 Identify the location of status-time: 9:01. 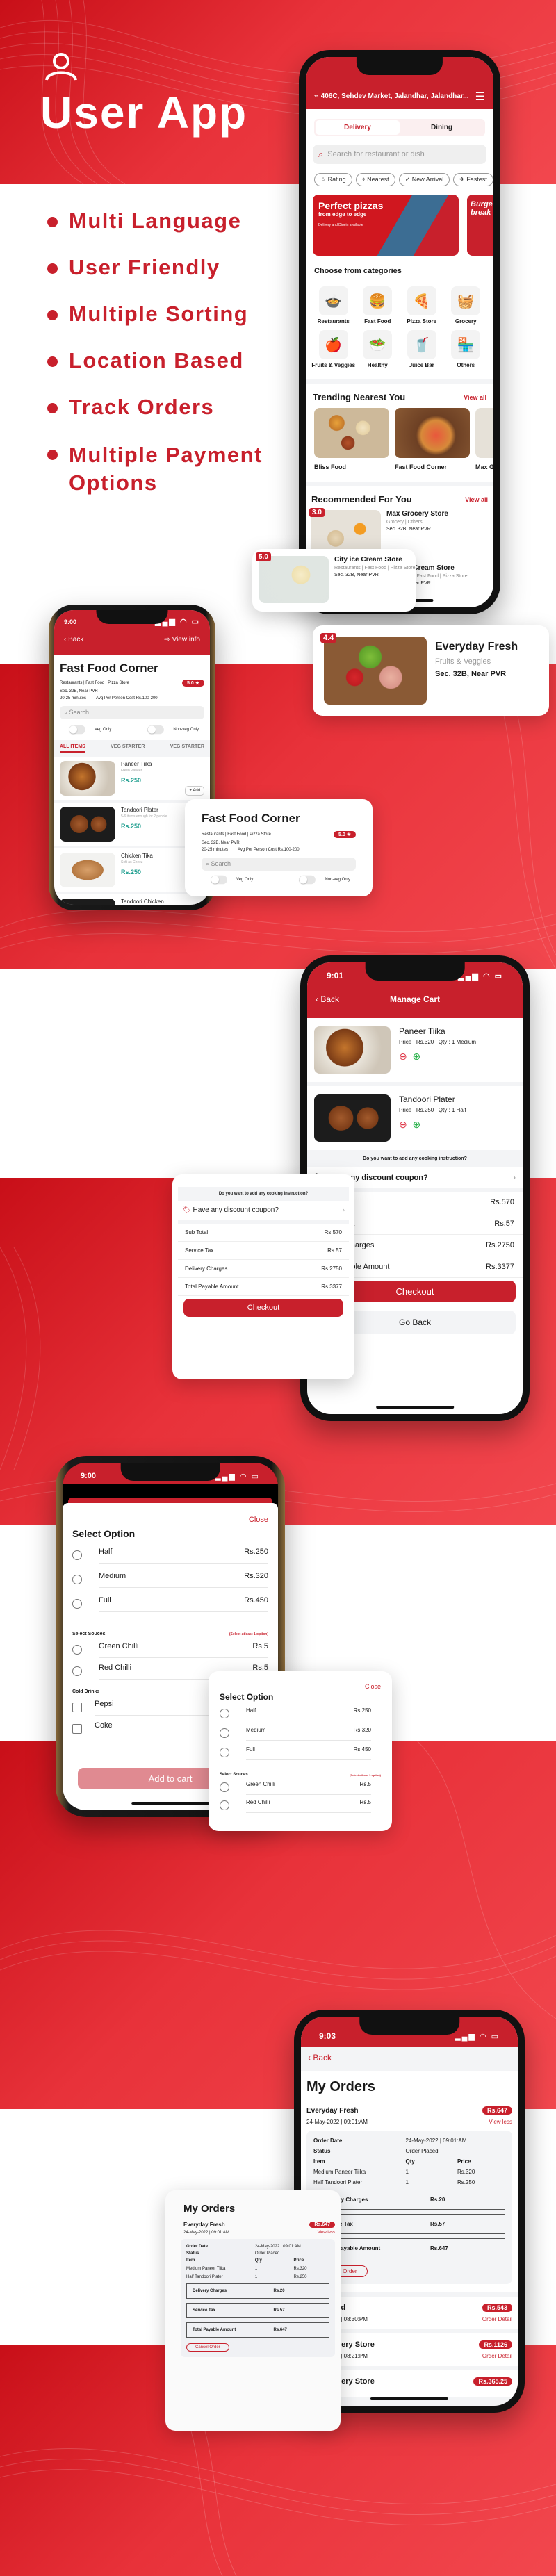
(335, 976).